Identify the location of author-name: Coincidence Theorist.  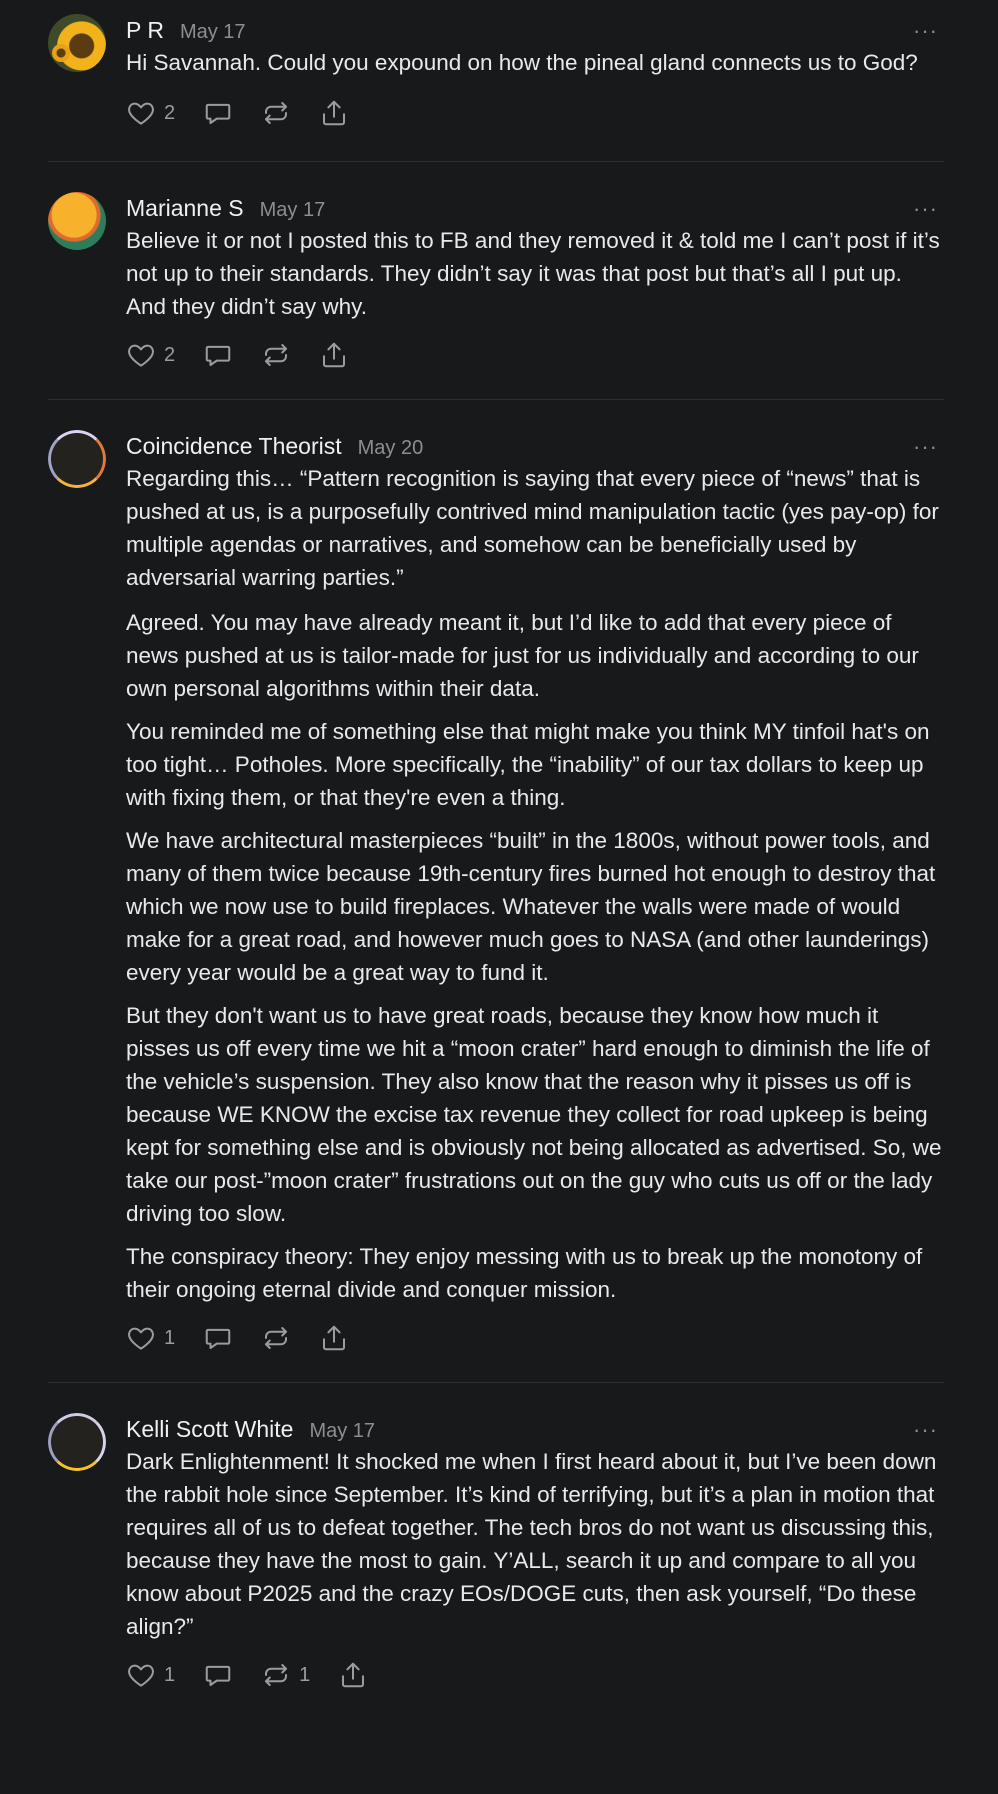
(234, 446).